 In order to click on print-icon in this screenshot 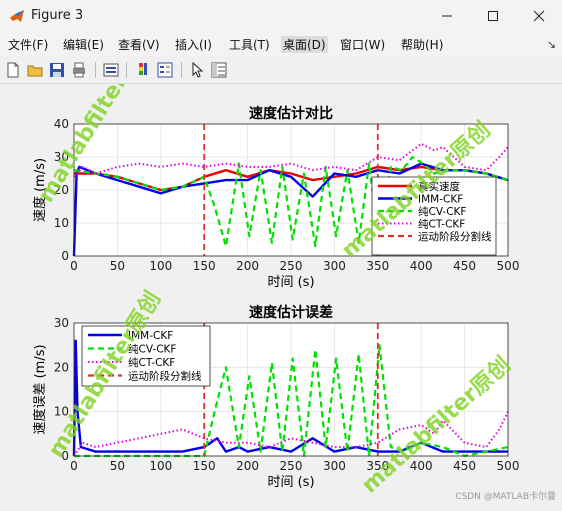, I will do `click(79, 70)`.